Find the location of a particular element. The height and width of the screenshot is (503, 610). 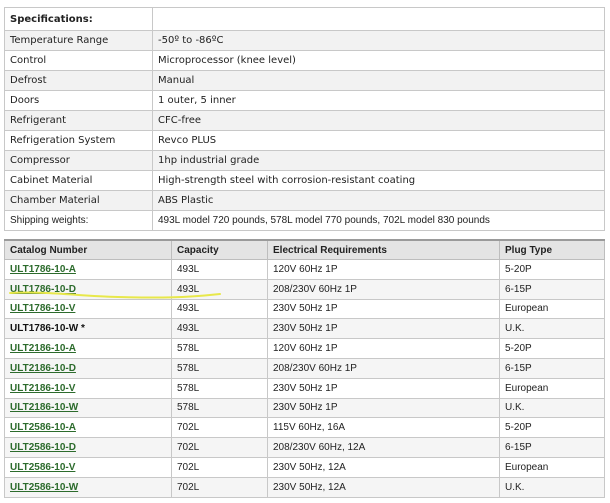

catalog-number-link: ULT2586-10-W is located at coordinates (44, 487).